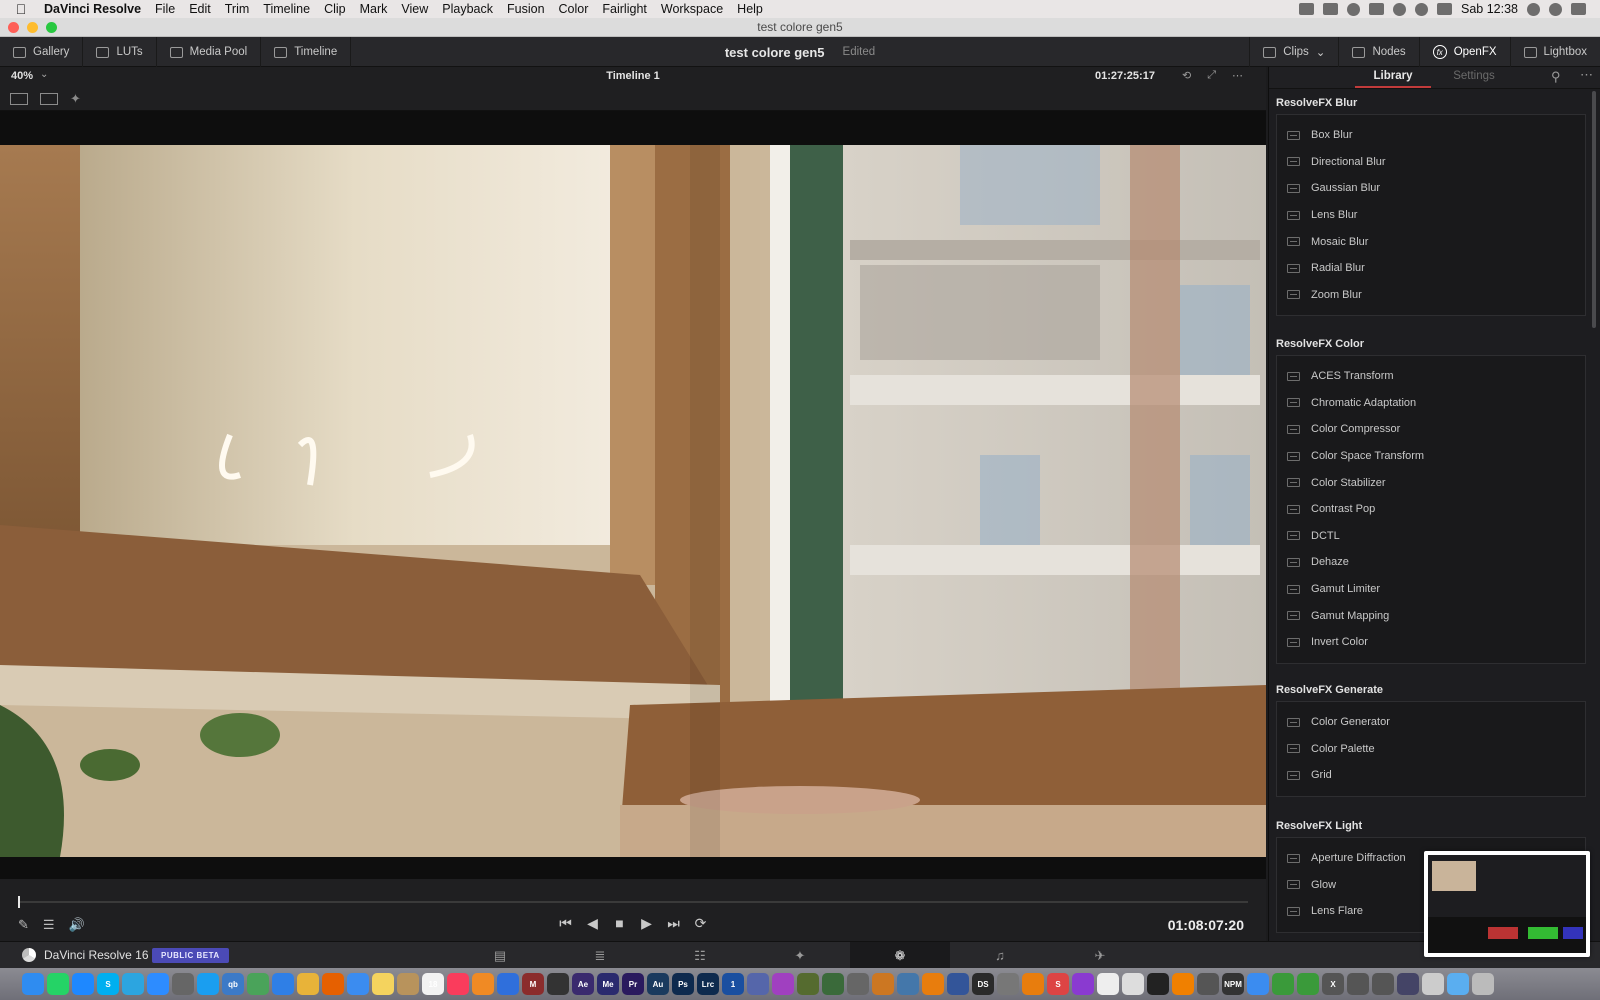 This screenshot has height=1000, width=1600. Describe the element at coordinates (1186, 75) in the screenshot. I see `bypass-icon: ⟲` at that location.